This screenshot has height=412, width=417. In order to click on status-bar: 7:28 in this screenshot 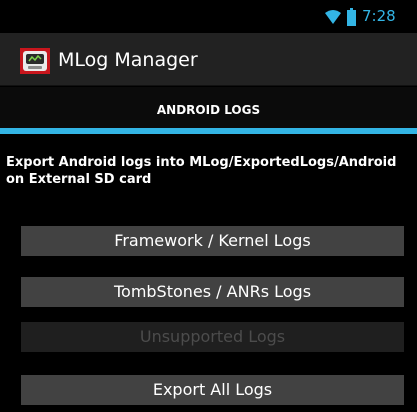, I will do `click(208, 16)`.